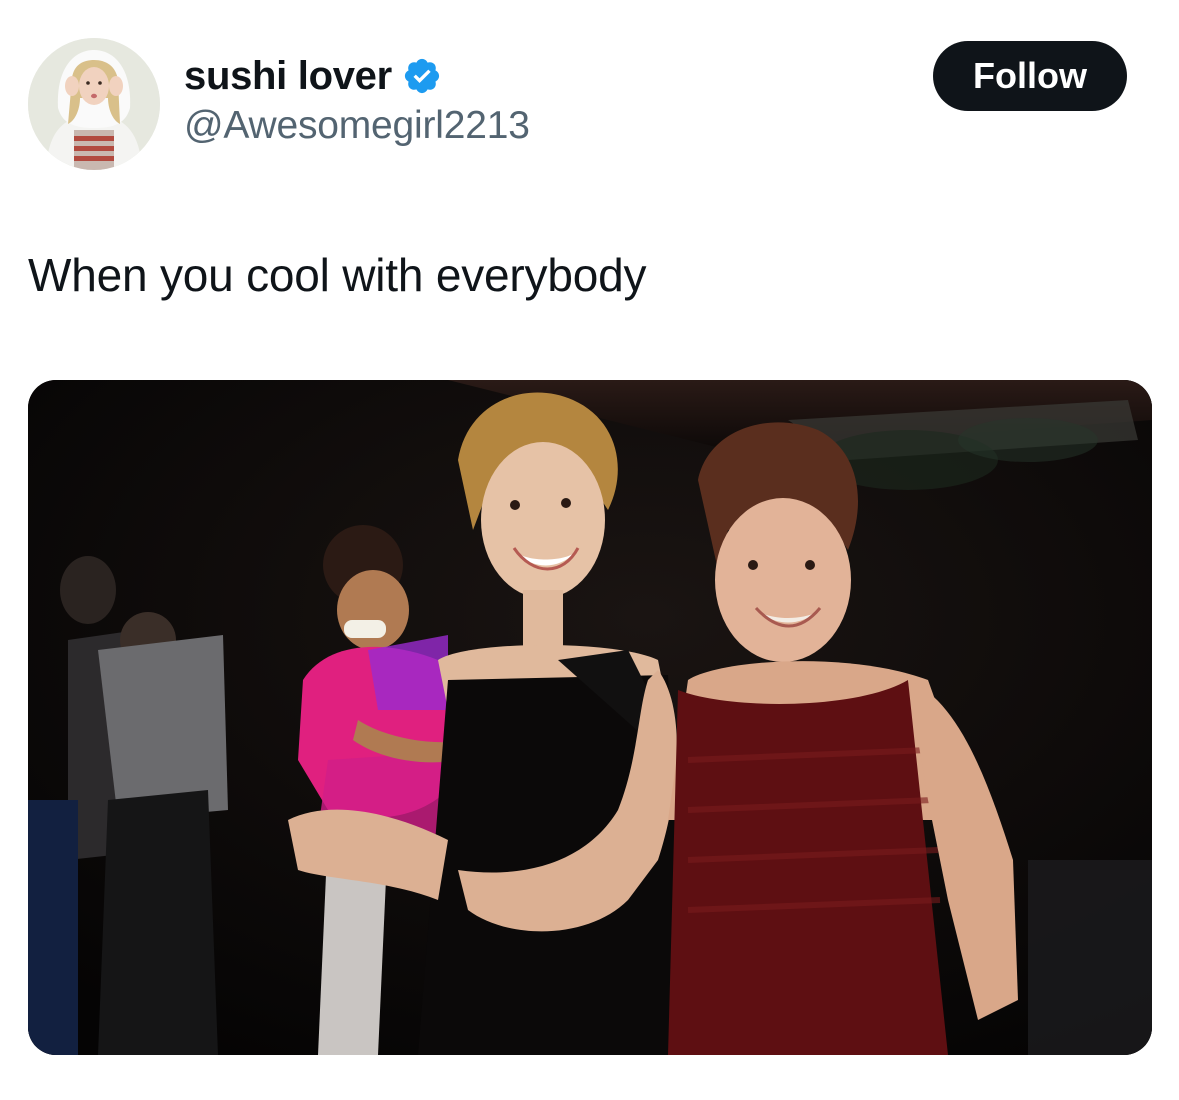  I want to click on display-name: sushi lover, so click(288, 76).